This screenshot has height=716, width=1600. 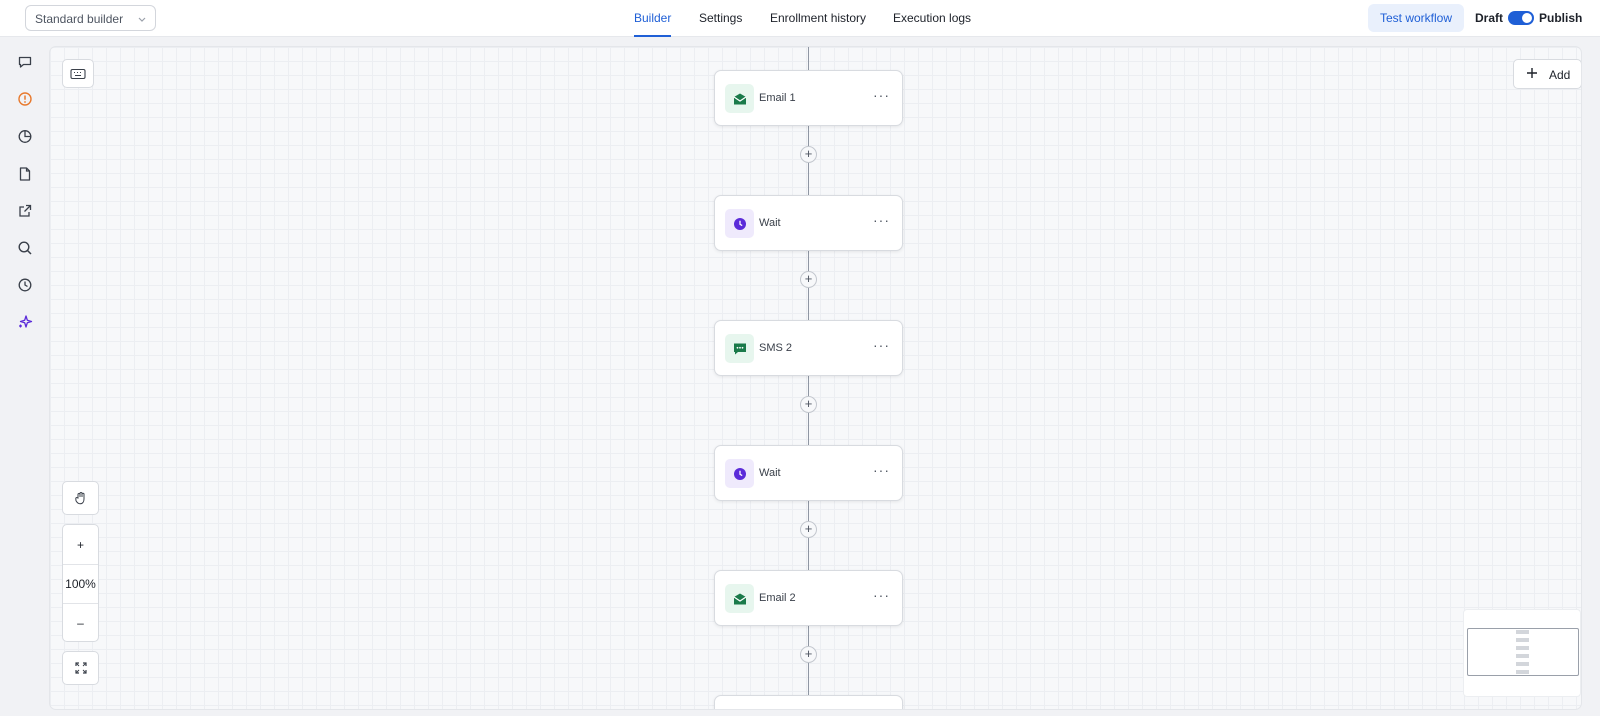 I want to click on node-label: Email 2, so click(x=777, y=598).